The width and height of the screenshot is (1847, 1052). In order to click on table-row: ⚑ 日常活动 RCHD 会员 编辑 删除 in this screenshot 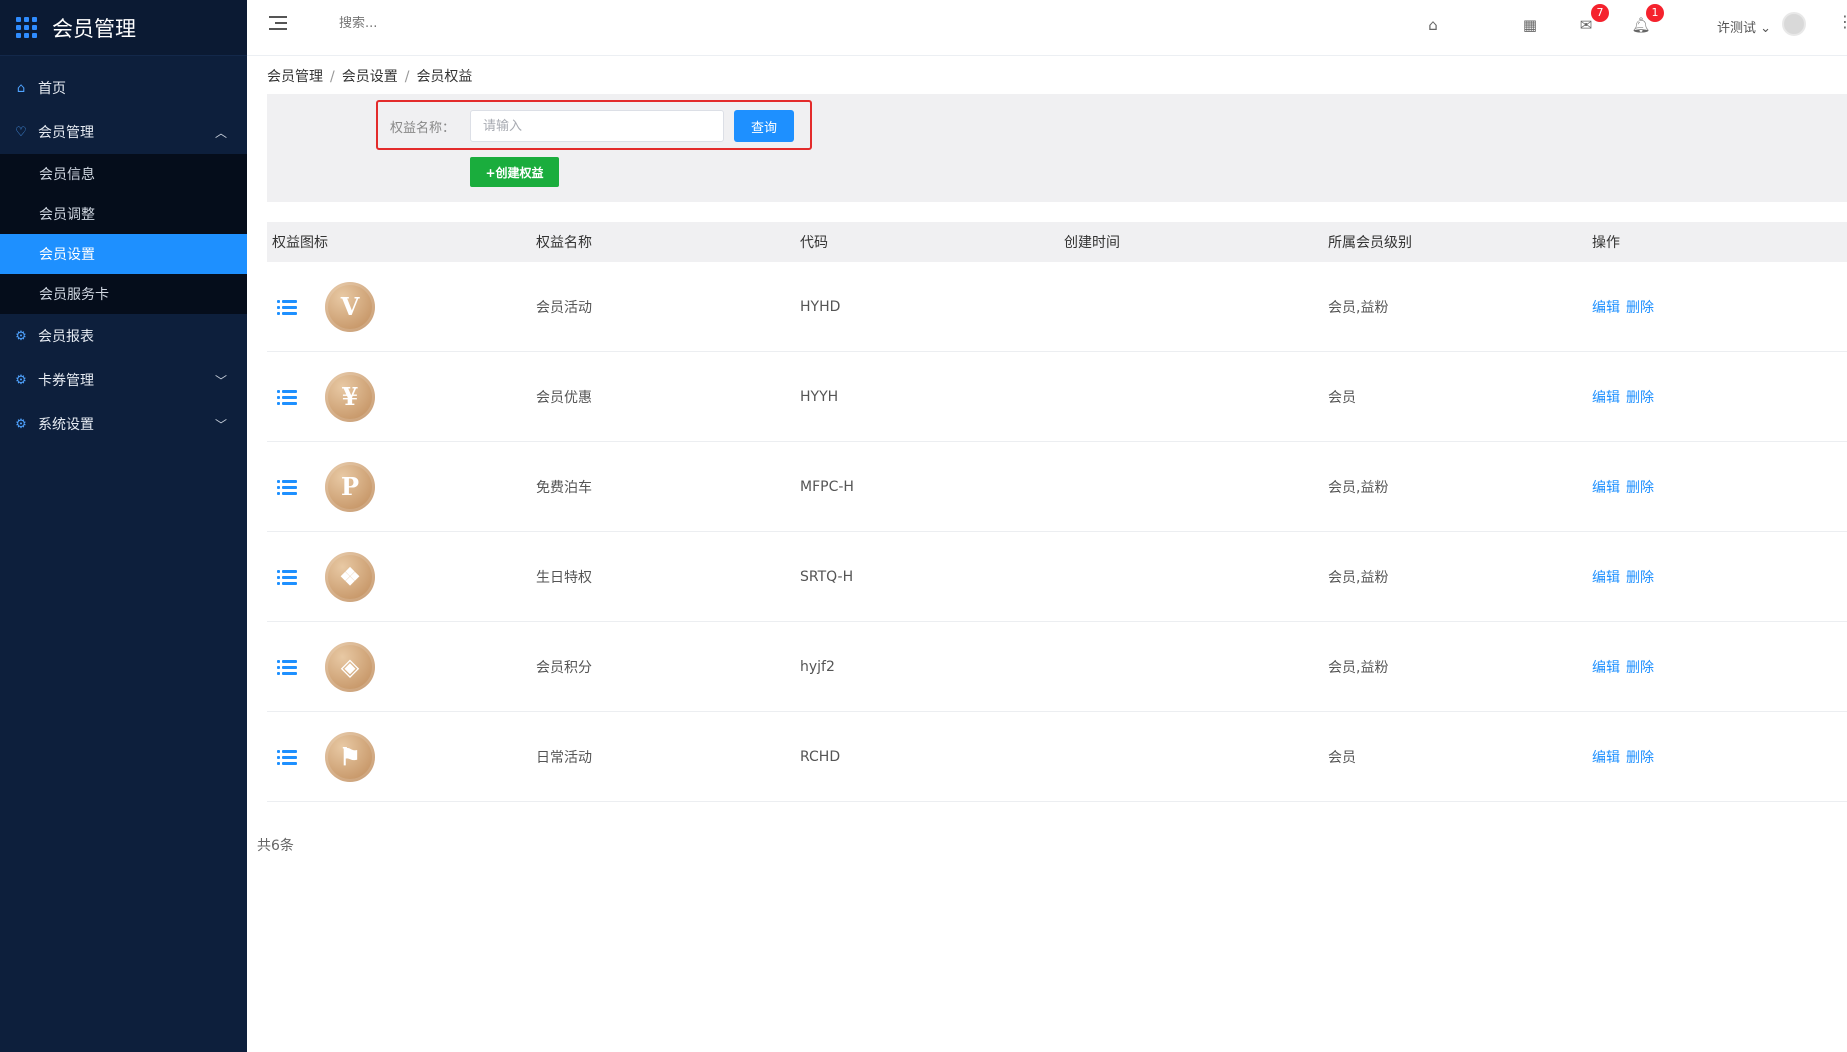, I will do `click(1057, 757)`.